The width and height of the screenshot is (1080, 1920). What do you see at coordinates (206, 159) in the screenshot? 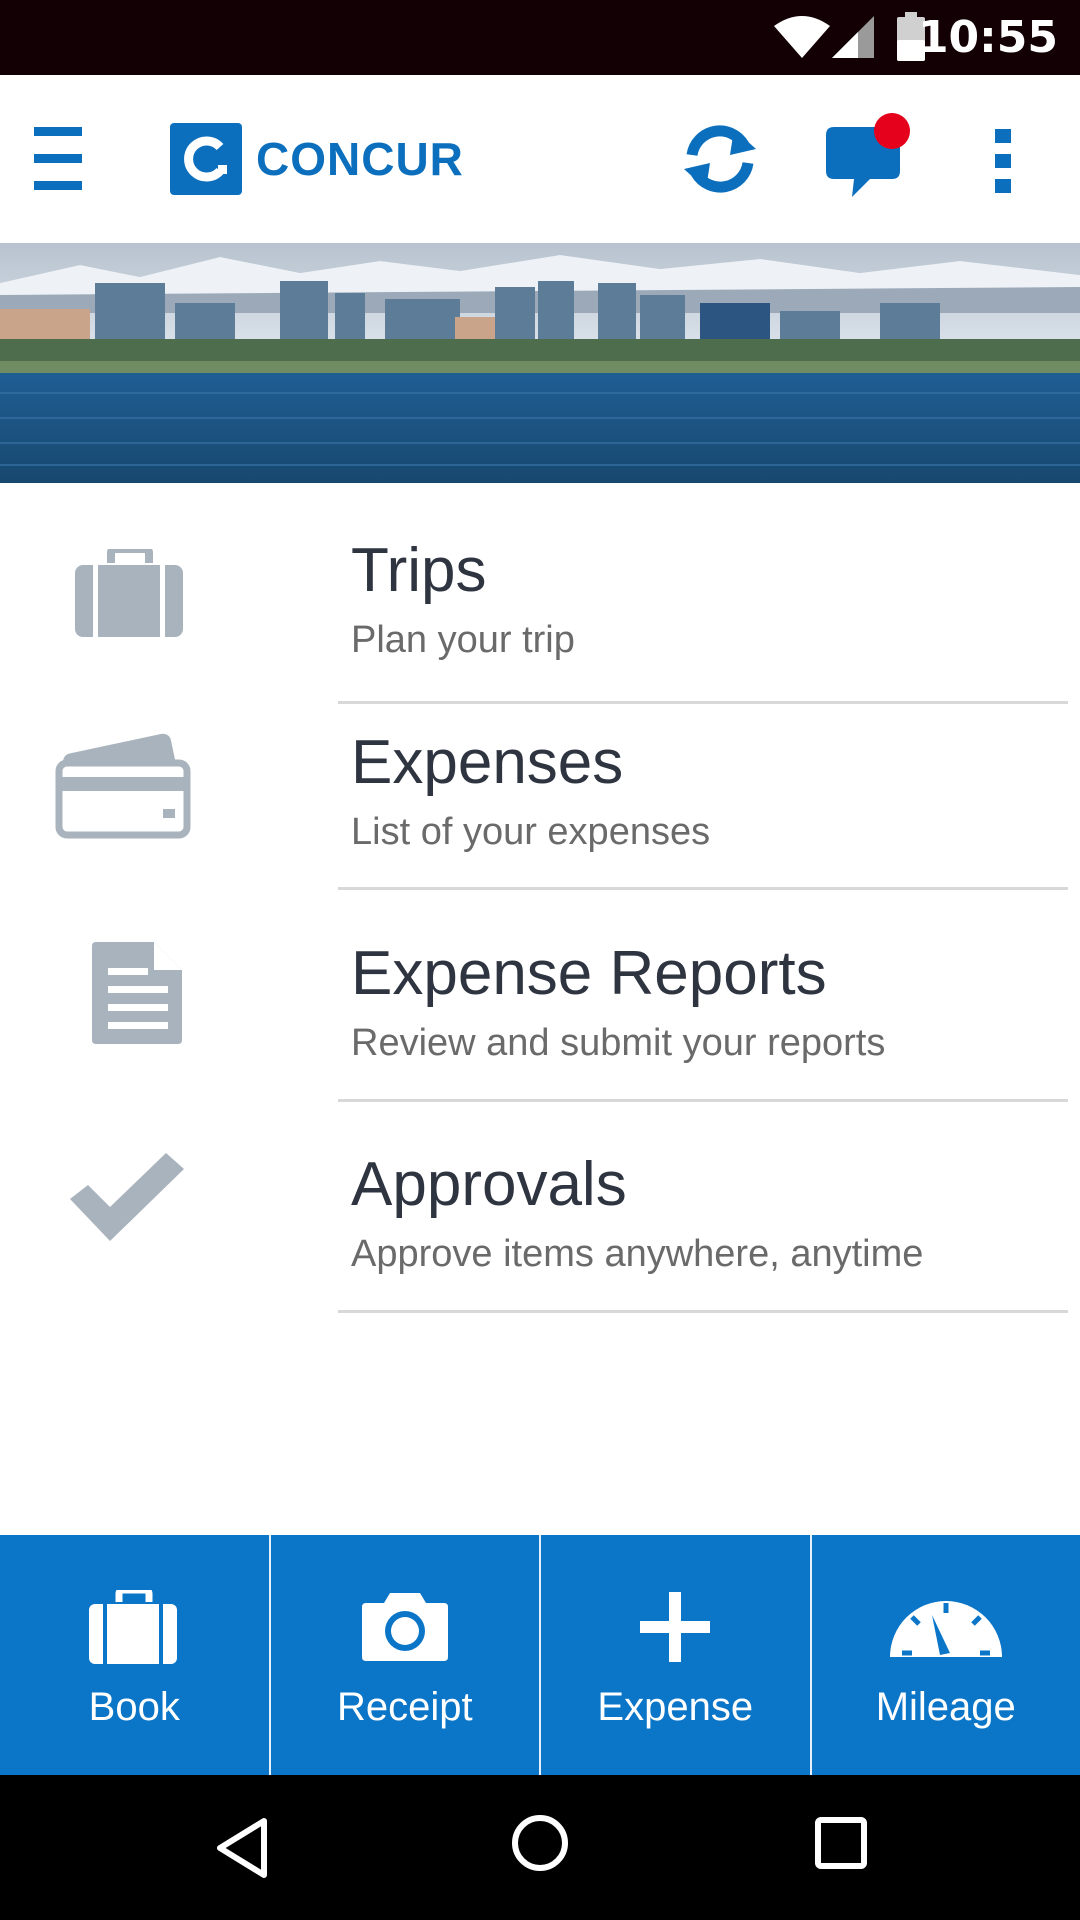
I see `concur-logo-mark` at bounding box center [206, 159].